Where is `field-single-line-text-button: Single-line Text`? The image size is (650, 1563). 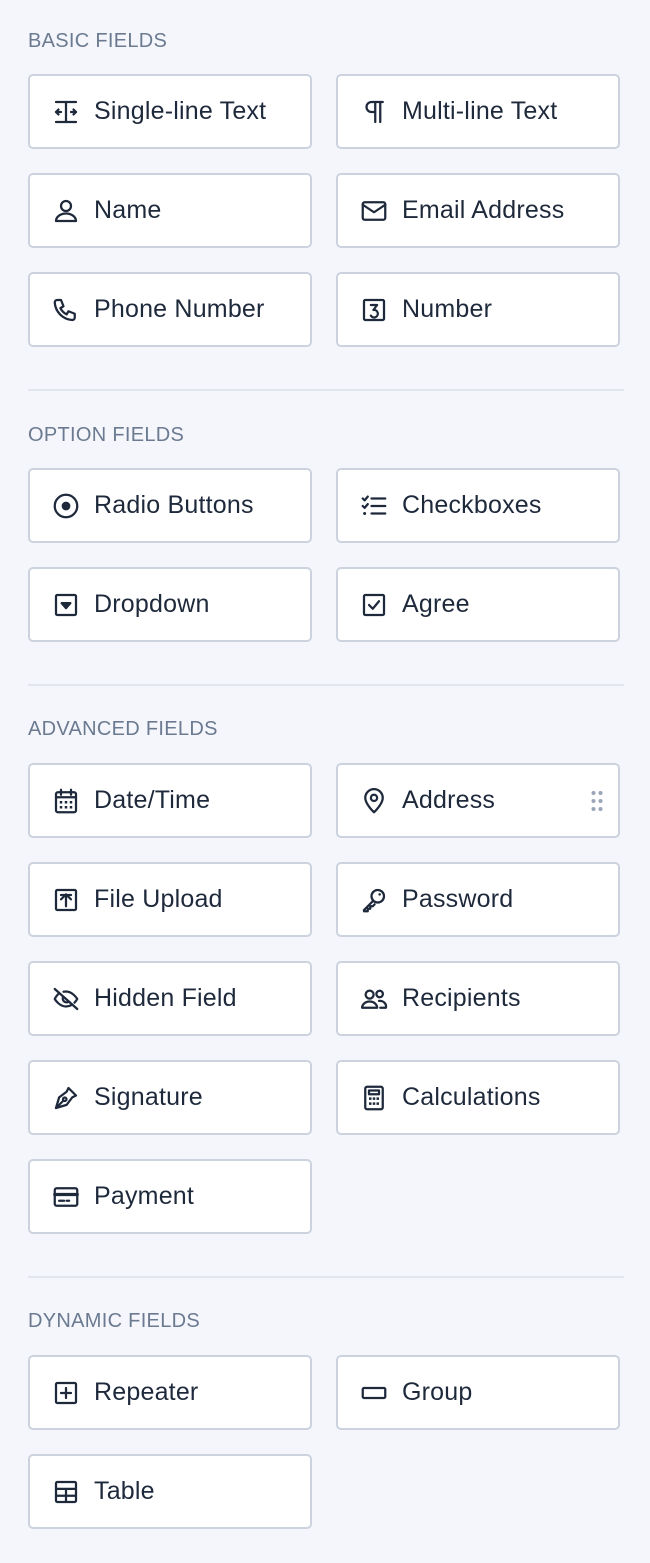 field-single-line-text-button: Single-line Text is located at coordinates (170, 111).